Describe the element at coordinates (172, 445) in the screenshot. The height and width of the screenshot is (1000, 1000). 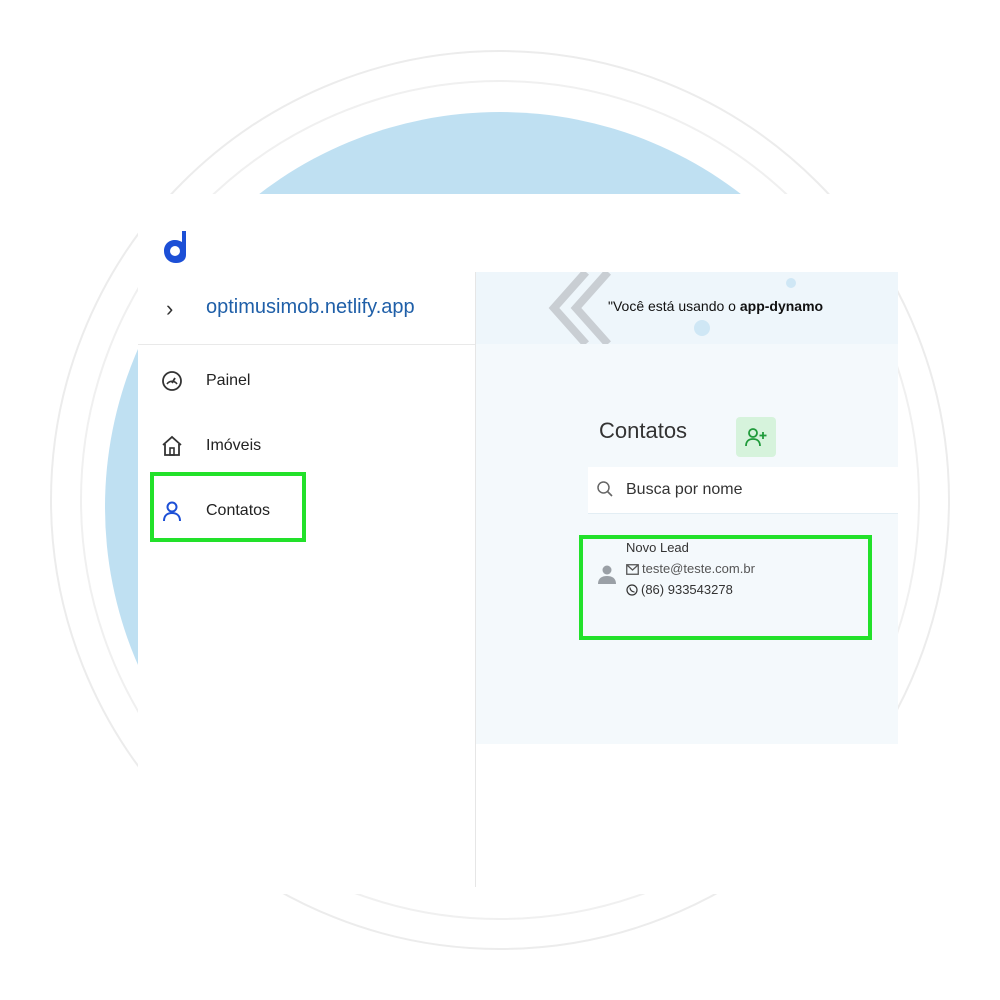
I see `home-icon` at that location.